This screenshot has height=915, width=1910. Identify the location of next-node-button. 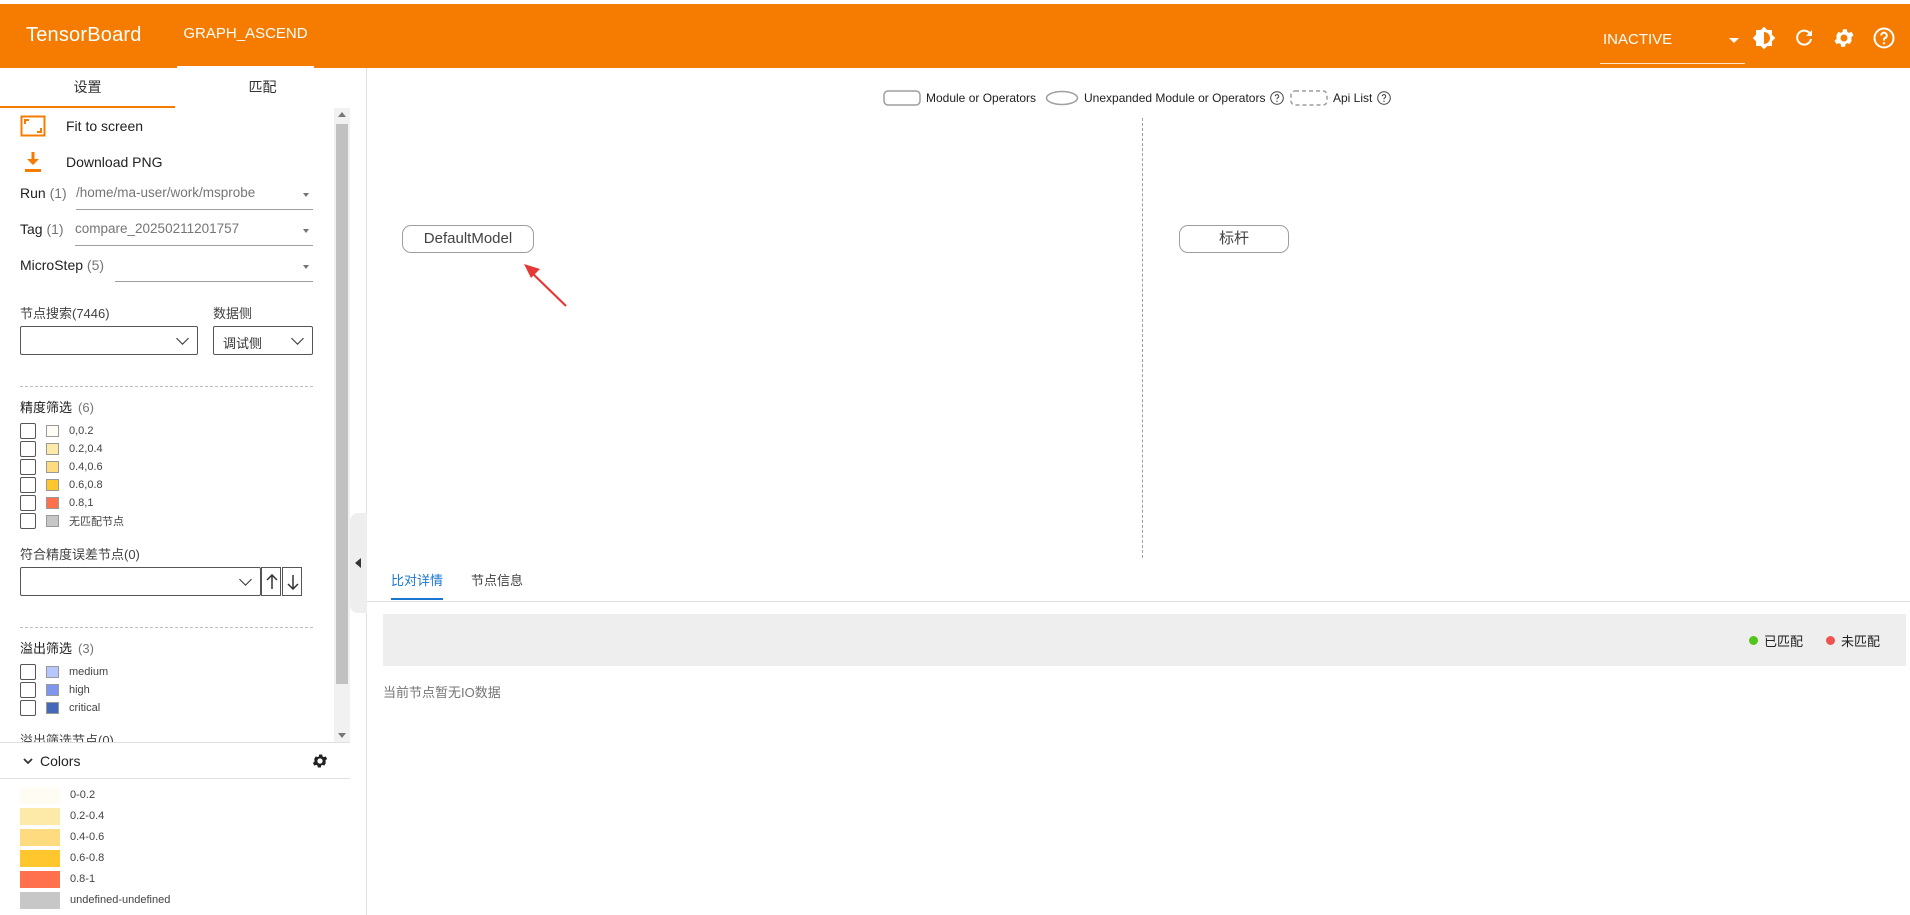
(292, 581).